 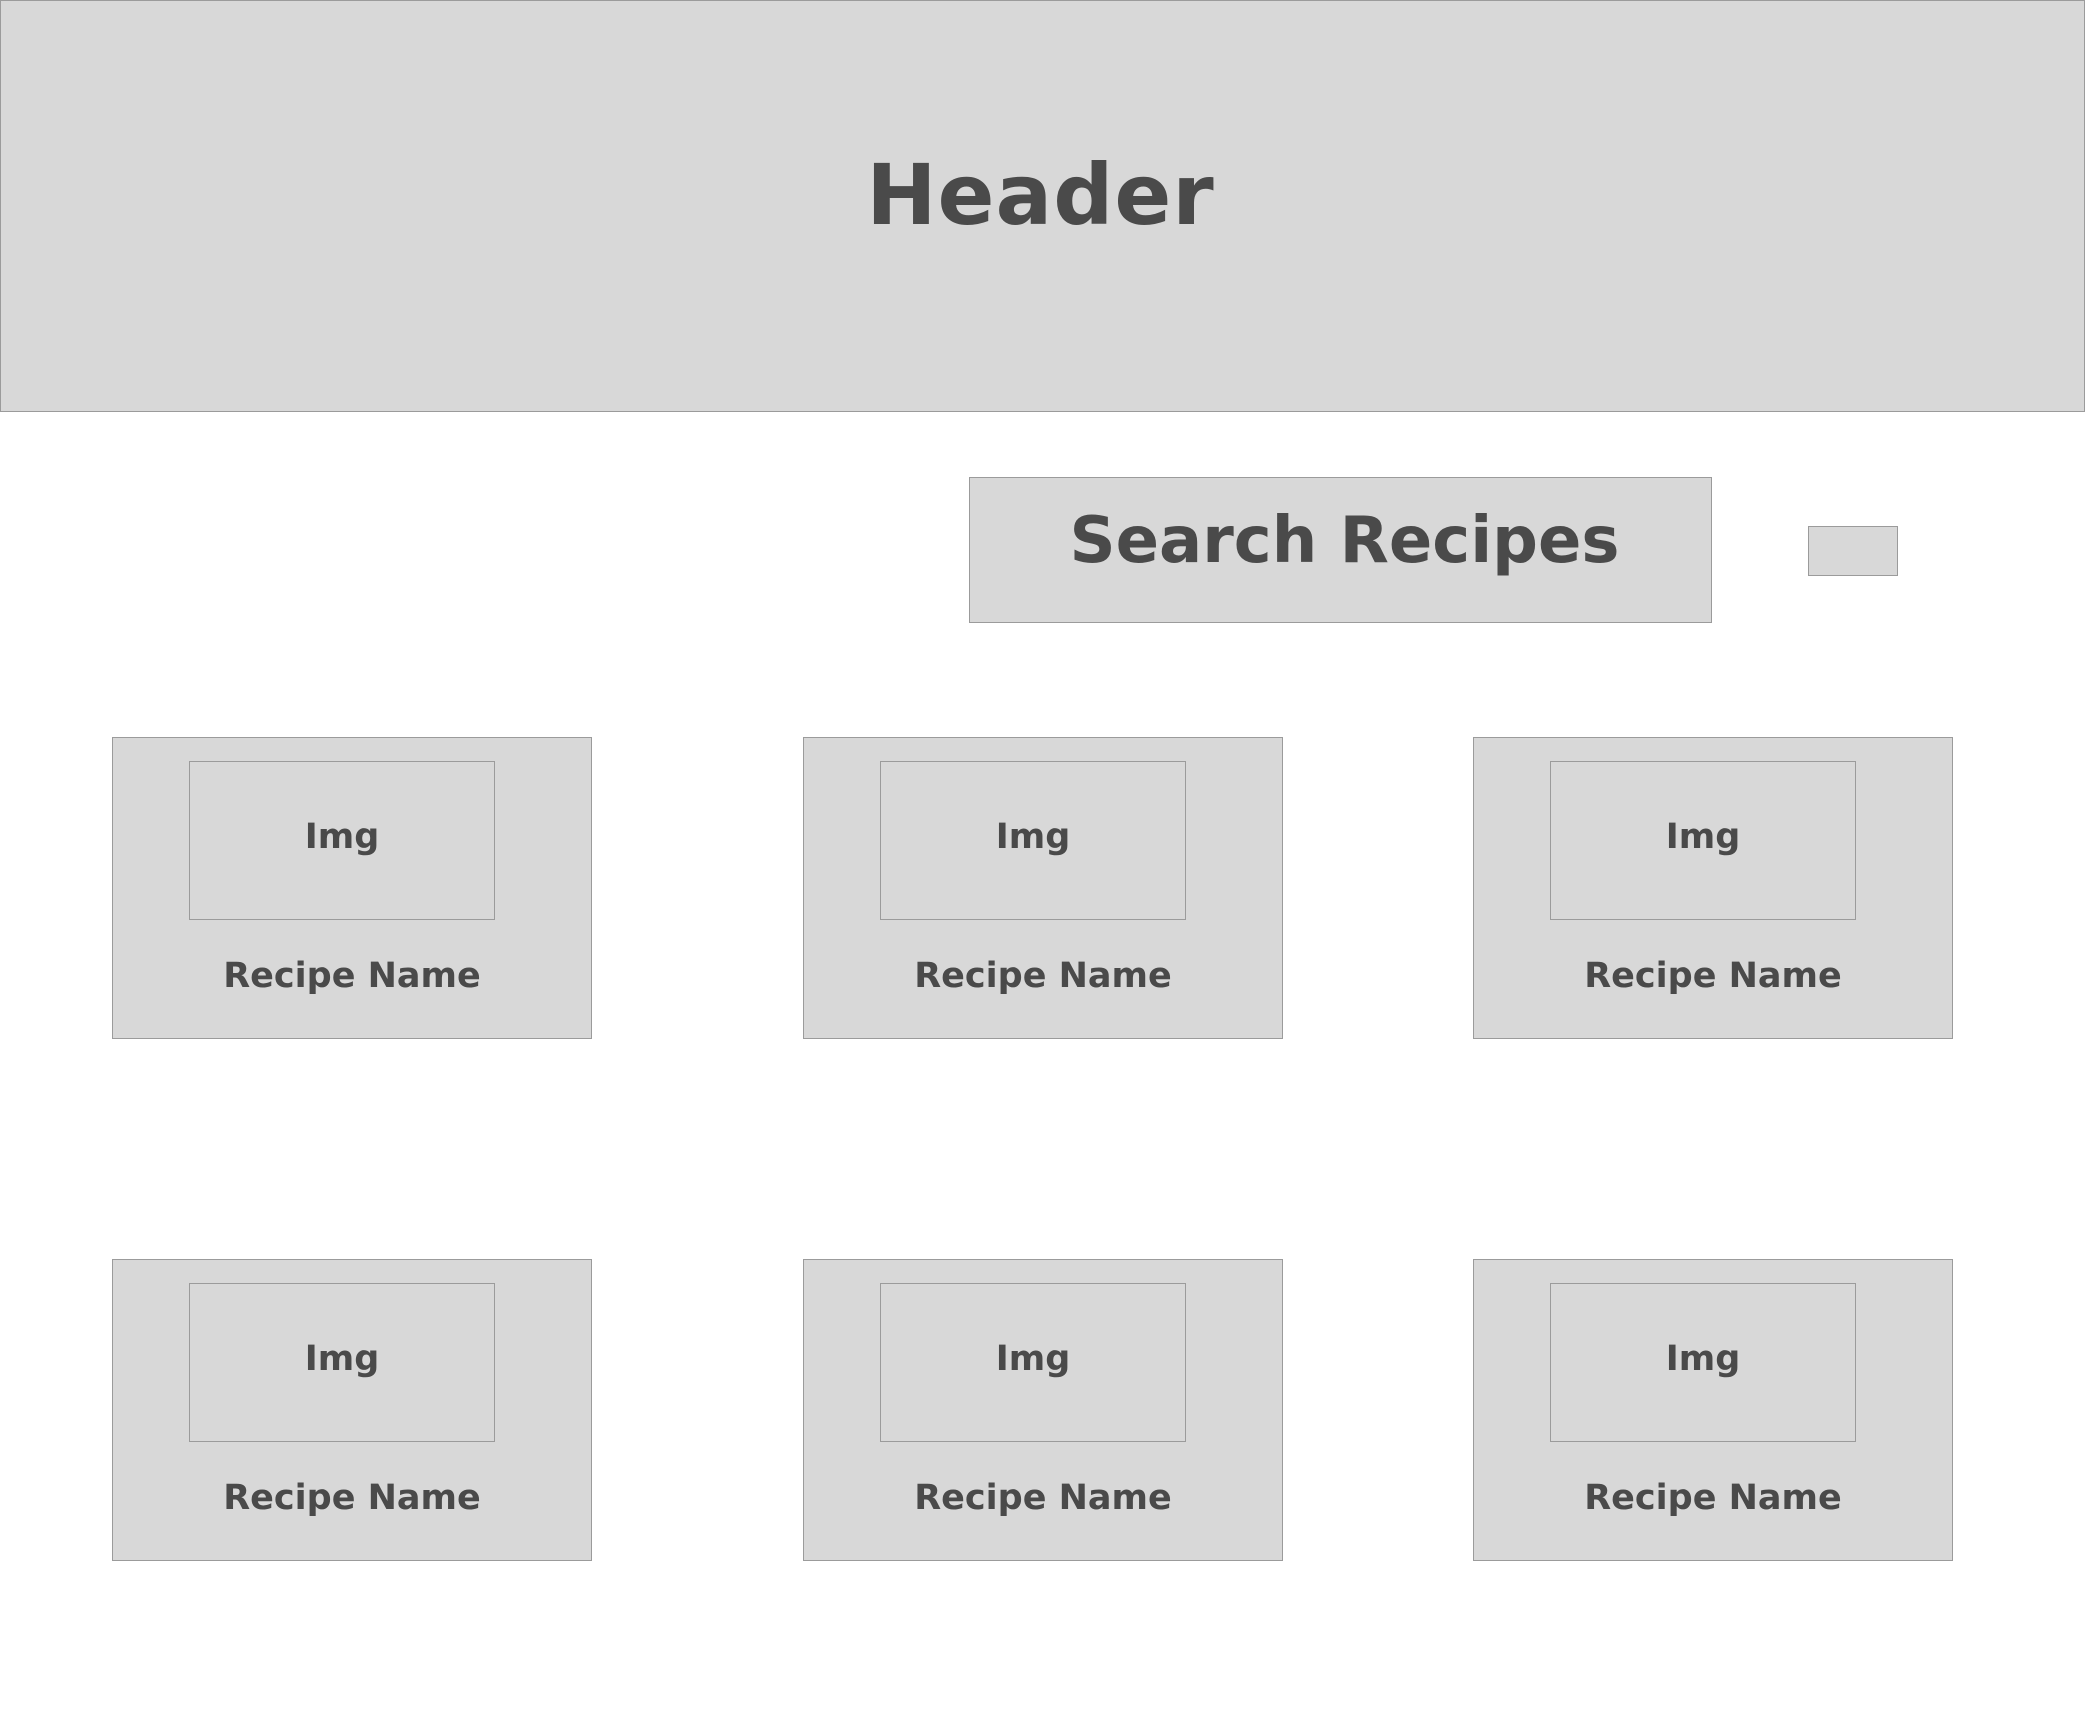 I want to click on search-recipes-label: Search Recipes, so click(x=1344, y=541).